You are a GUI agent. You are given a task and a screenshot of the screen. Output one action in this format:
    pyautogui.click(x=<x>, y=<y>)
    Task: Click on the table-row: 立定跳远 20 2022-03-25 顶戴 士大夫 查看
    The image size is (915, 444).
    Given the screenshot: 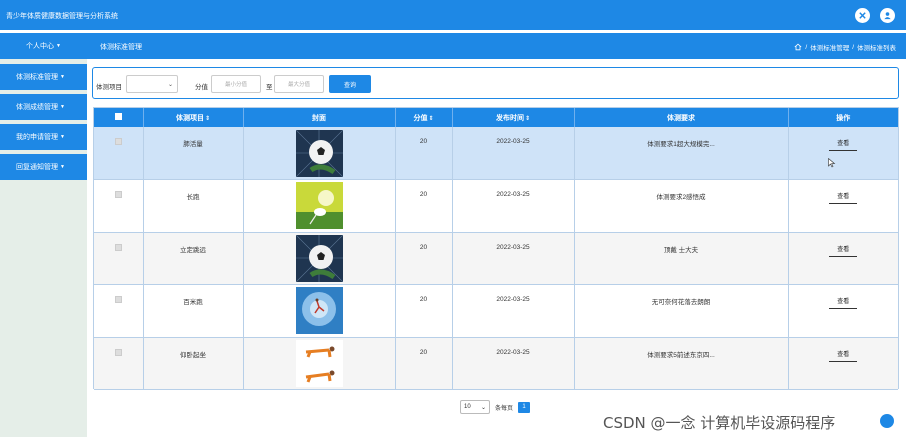 What is the action you would take?
    pyautogui.click(x=496, y=258)
    